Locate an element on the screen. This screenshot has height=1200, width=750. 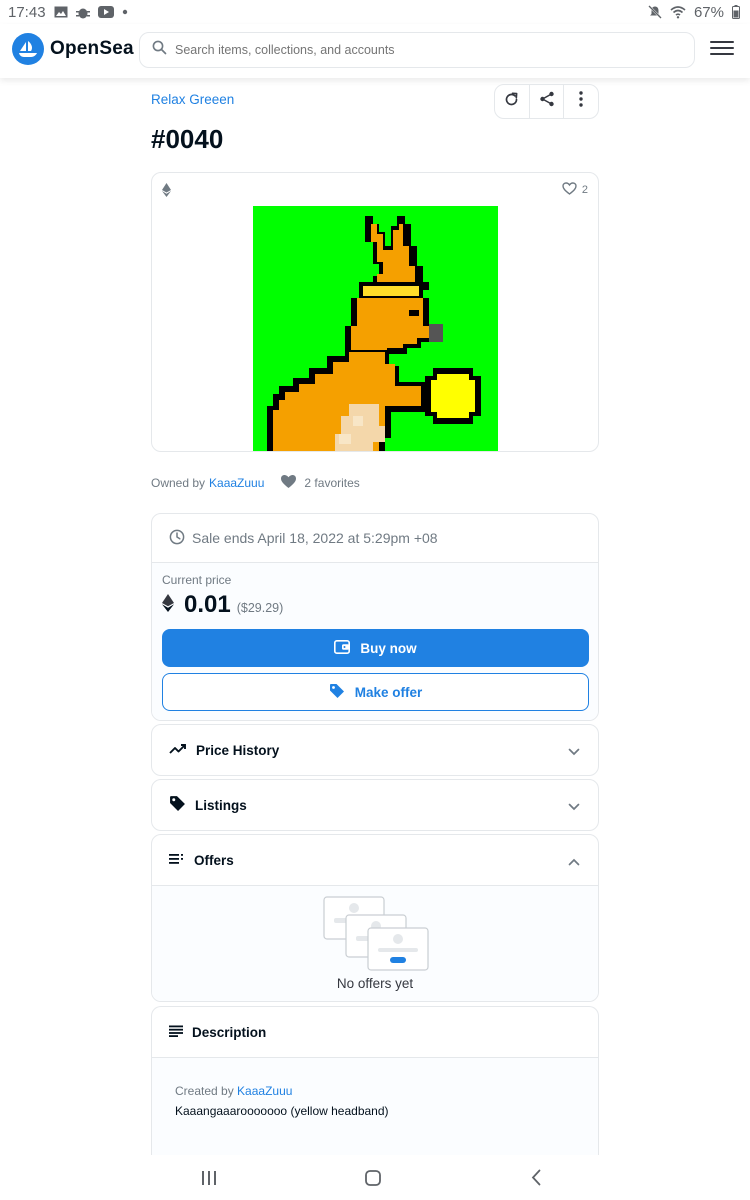
search-icon is located at coordinates (159, 50).